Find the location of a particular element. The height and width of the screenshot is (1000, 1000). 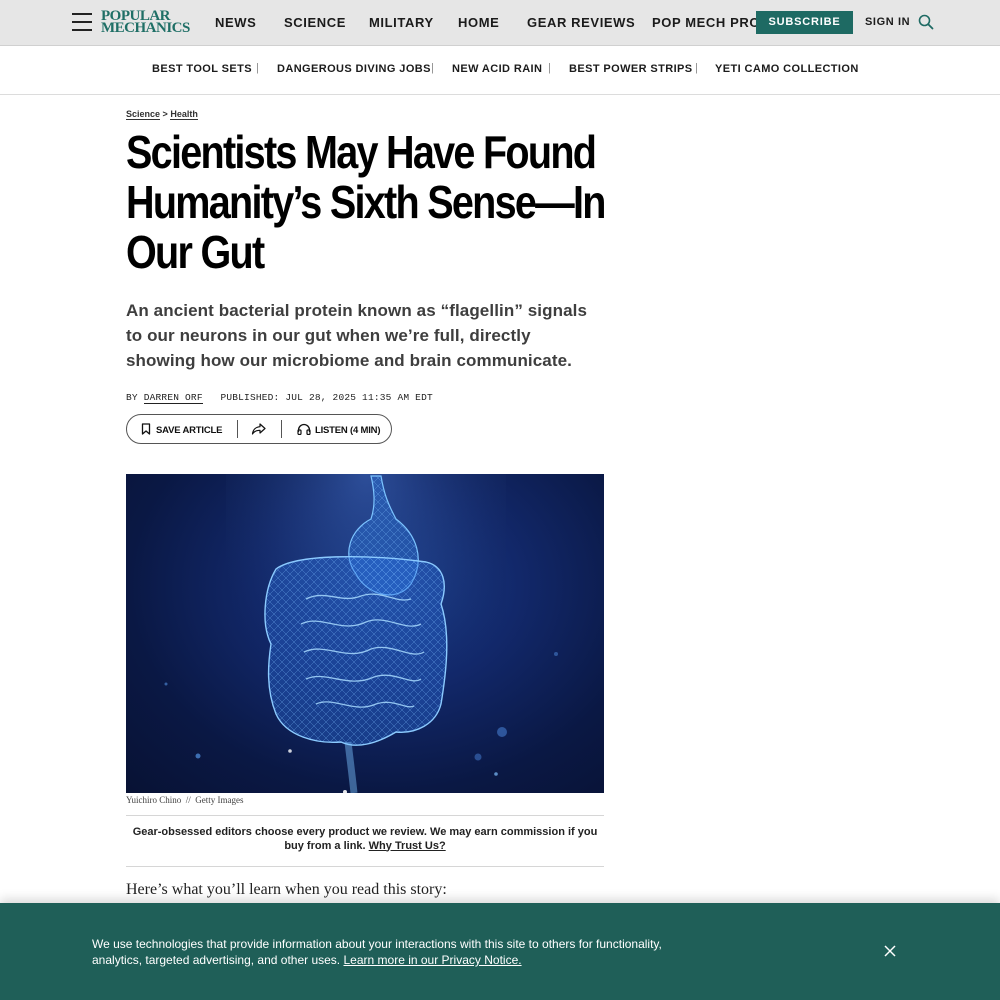

logo-line-2: MECHANICS is located at coordinates (145, 28).